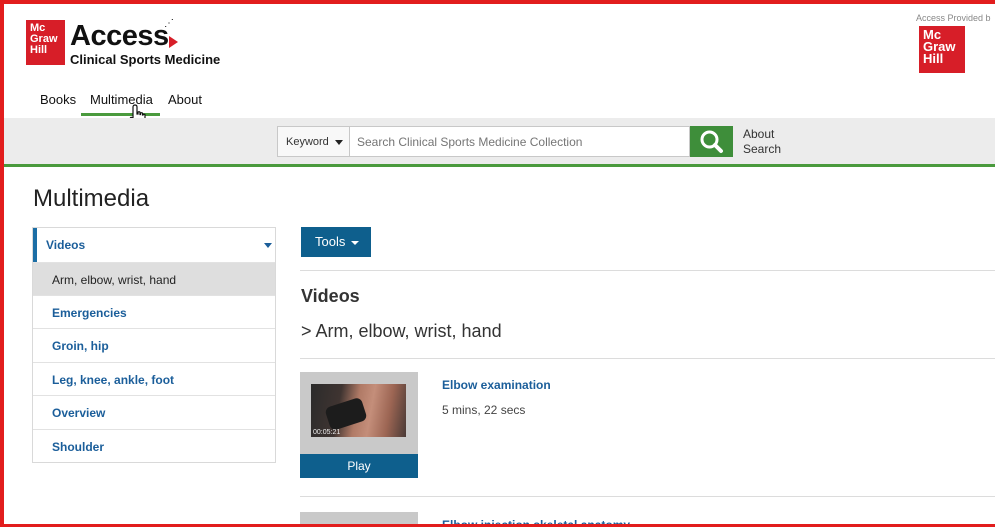 This screenshot has width=995, height=527. What do you see at coordinates (119, 36) in the screenshot?
I see `brand-access-title: Access` at bounding box center [119, 36].